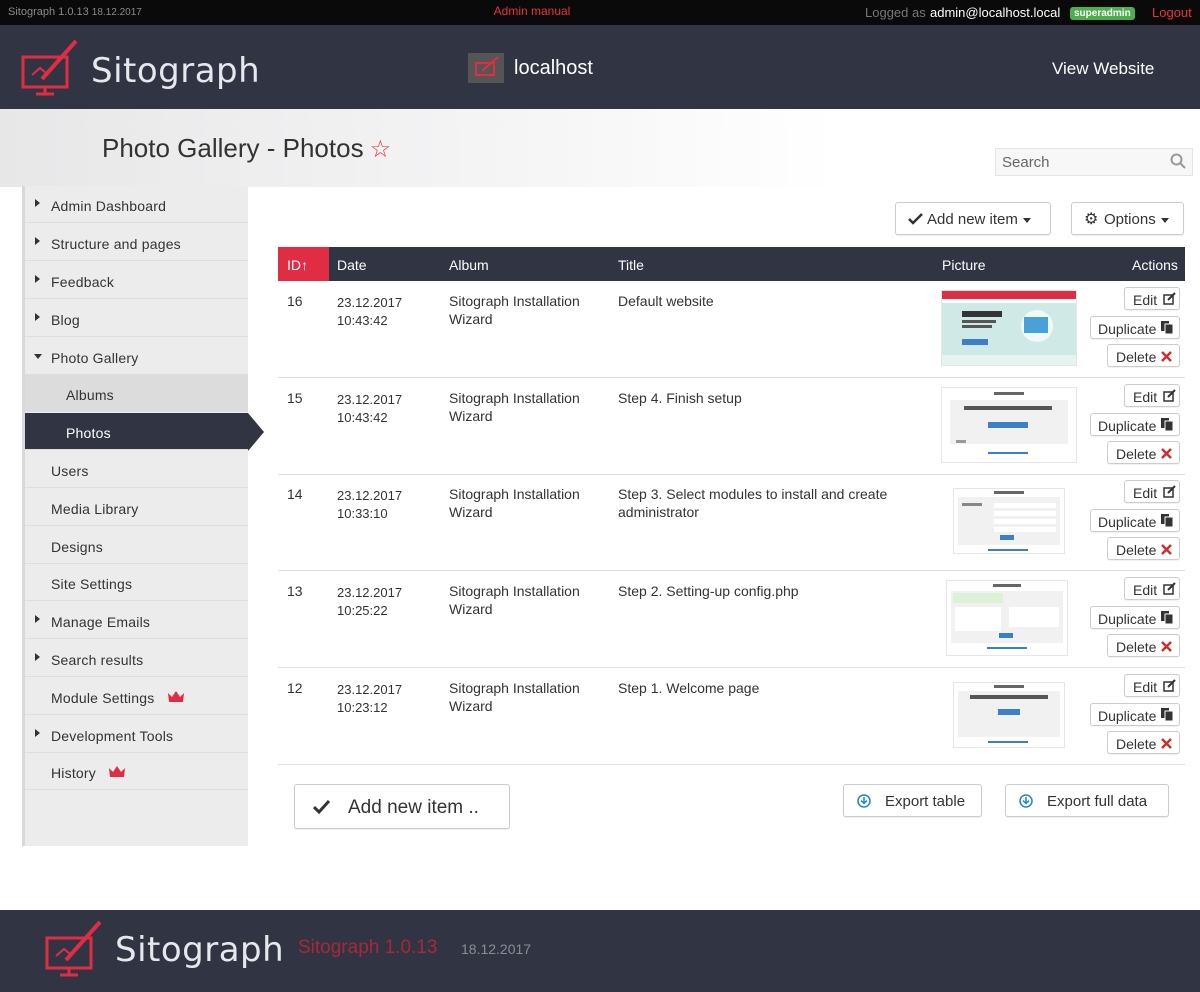 This screenshot has width=1200, height=992. Describe the element at coordinates (136, 469) in the screenshot. I see `sidebar-item-users: Users` at that location.